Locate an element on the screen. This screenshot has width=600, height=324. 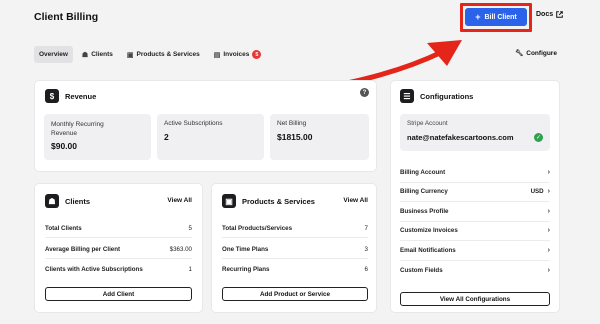
clients-header: ☗ Clients is located at coordinates (67, 201).